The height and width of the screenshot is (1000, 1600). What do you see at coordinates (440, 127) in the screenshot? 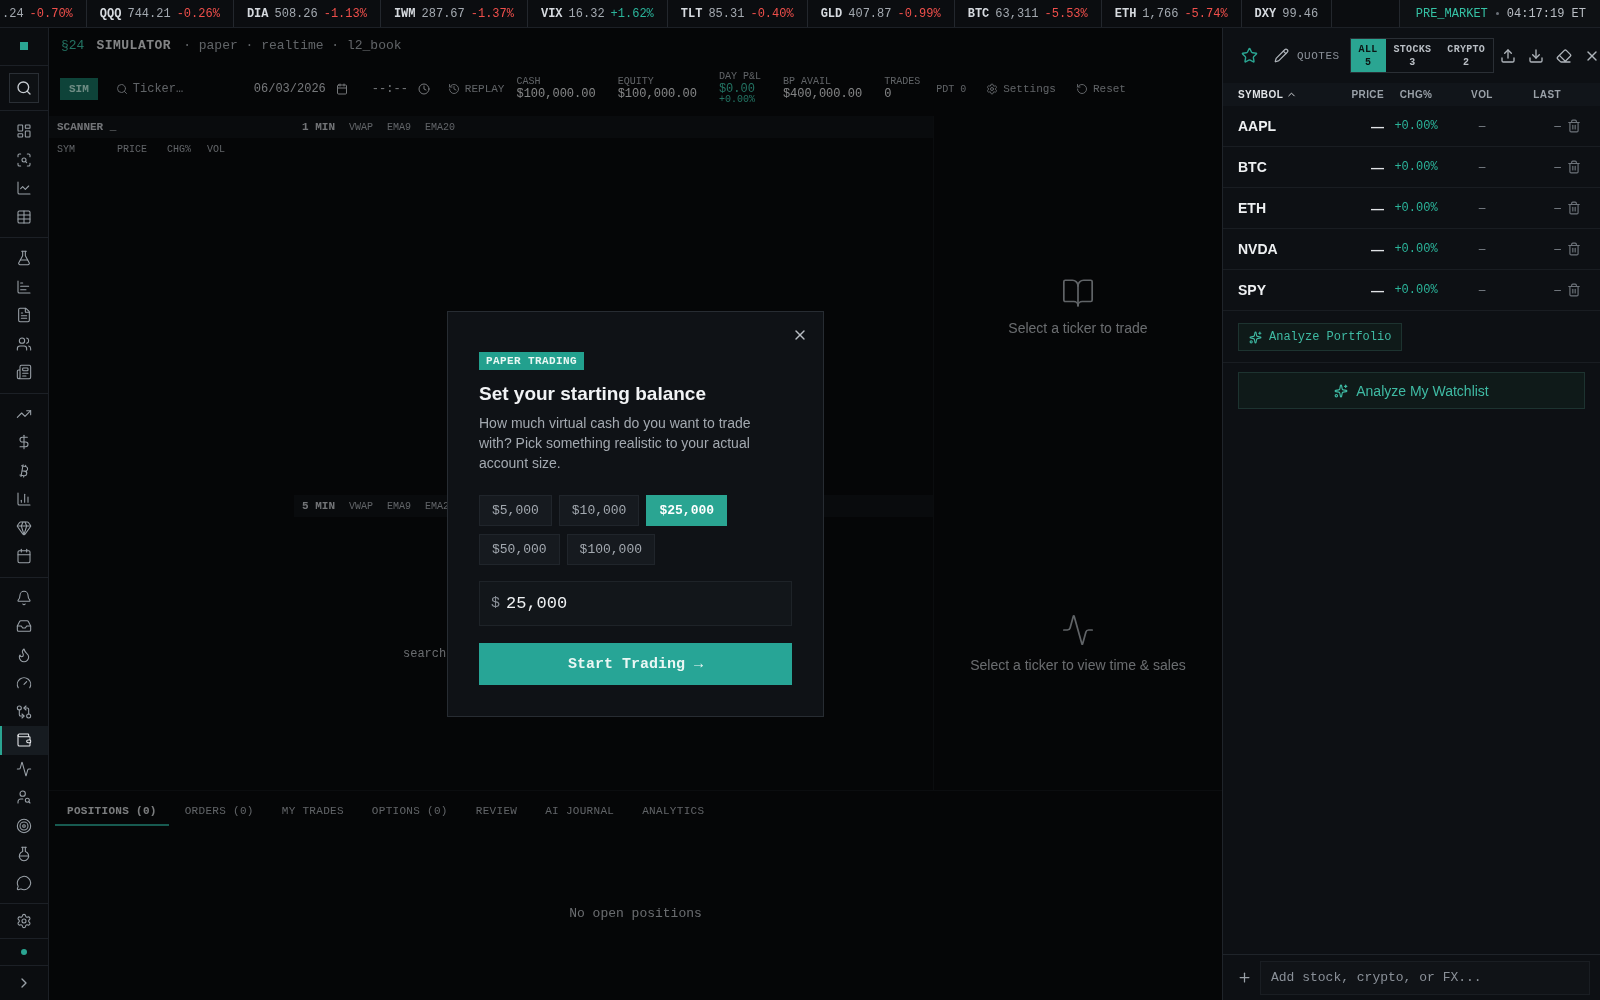
I see `indicator-toggle: EMA20` at bounding box center [440, 127].